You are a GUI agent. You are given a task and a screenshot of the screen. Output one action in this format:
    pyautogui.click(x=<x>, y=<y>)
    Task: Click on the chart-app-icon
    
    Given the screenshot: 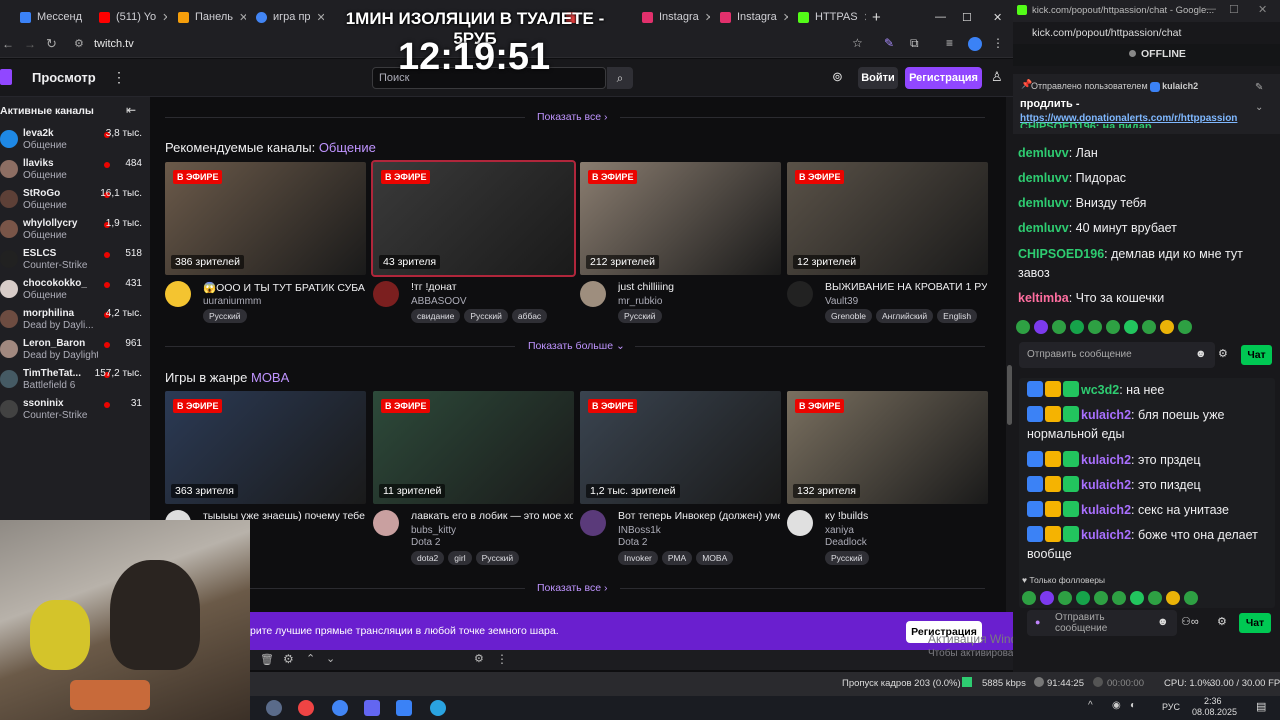 What is the action you would take?
    pyautogui.click(x=404, y=708)
    